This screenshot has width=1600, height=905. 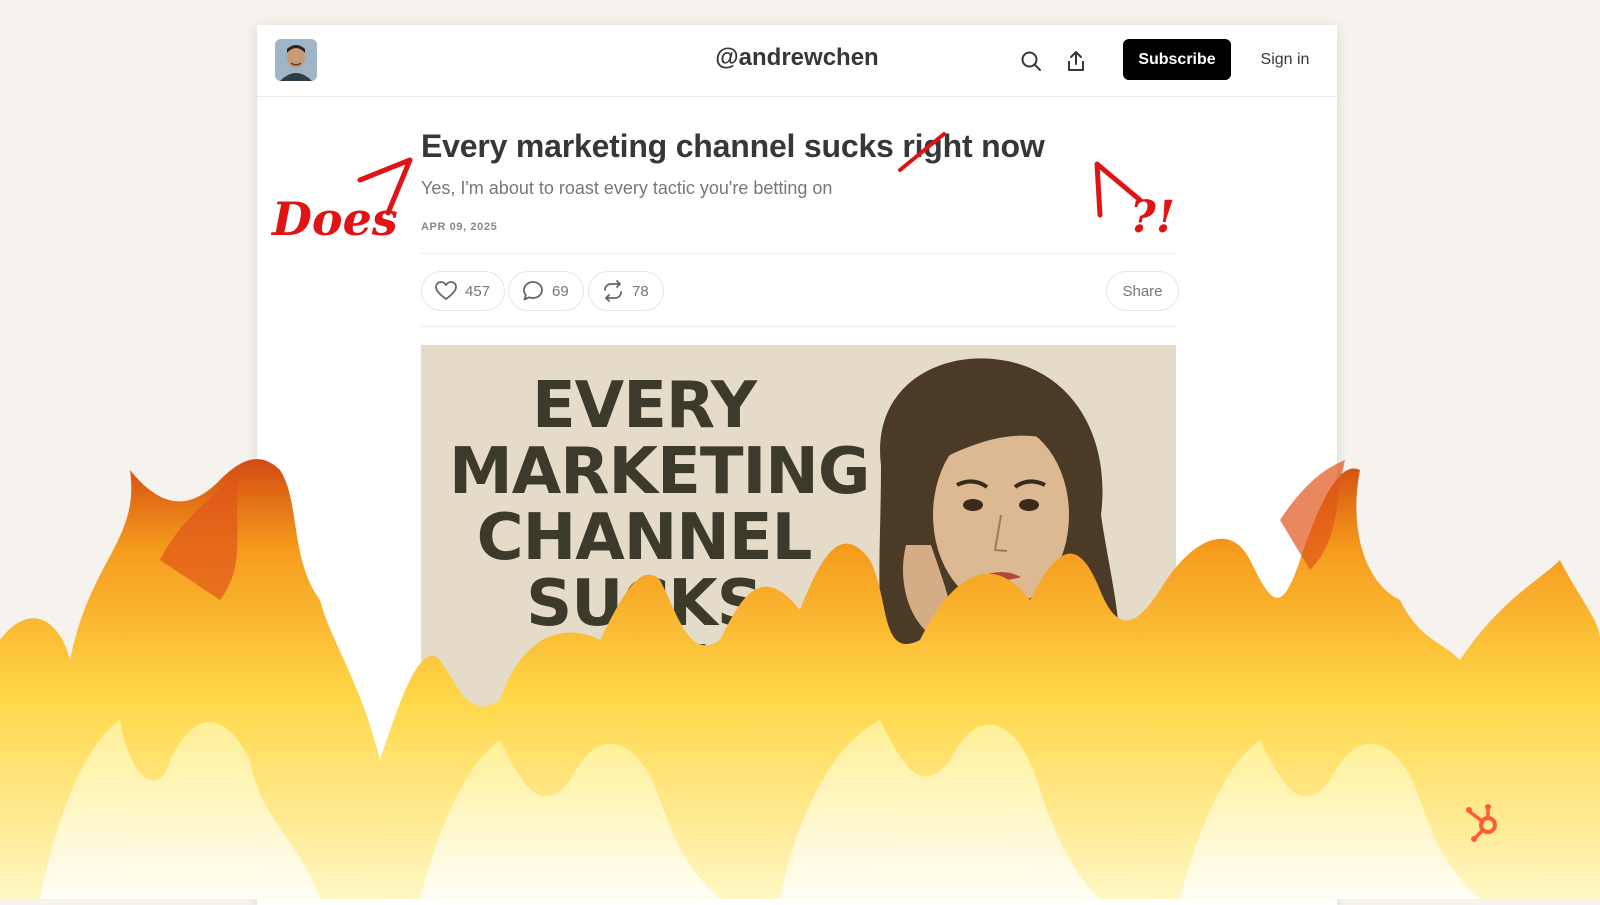 I want to click on hero-subtext: which tactics get, so click(x=615, y=765).